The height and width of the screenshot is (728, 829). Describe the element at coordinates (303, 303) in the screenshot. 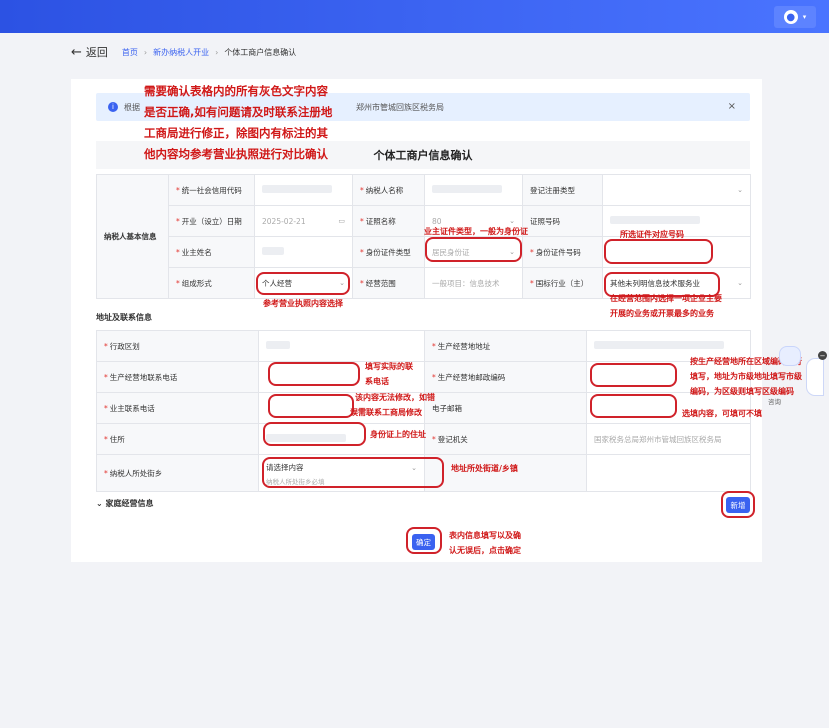

I see `annotation-org-form: 参考营业执照内容选择` at that location.